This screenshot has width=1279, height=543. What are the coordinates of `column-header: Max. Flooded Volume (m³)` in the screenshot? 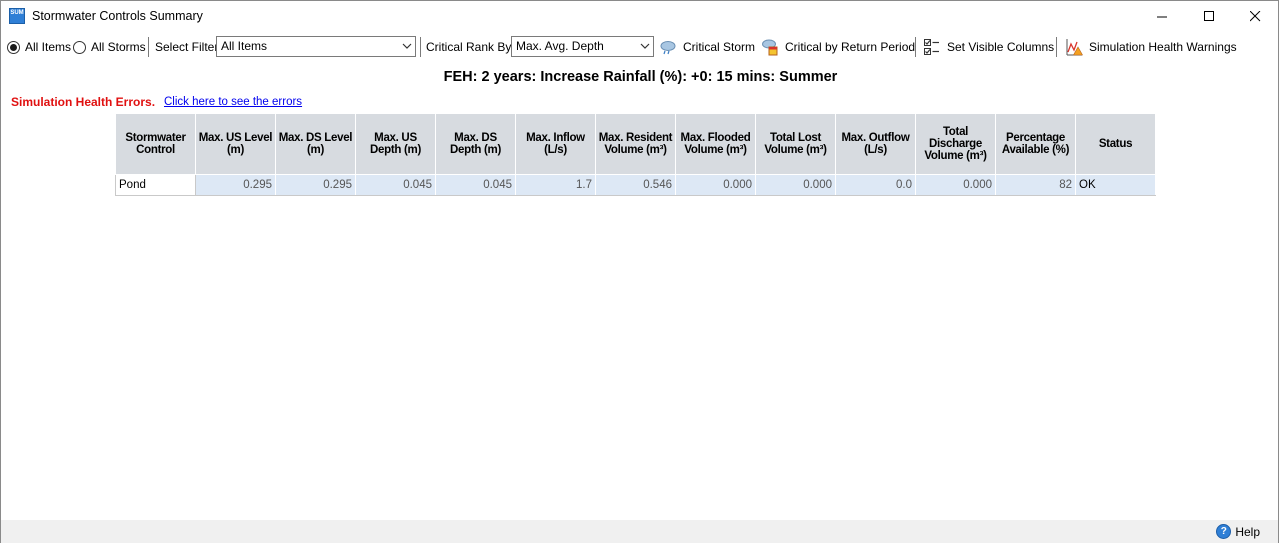 It's located at (715, 144).